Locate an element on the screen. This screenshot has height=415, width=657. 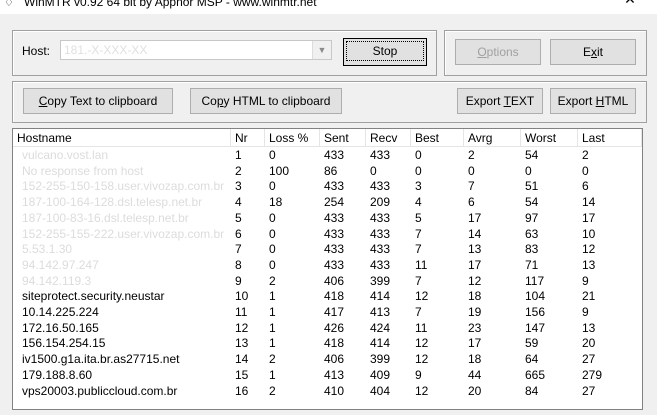
column-header-last: Last is located at coordinates (610, 138).